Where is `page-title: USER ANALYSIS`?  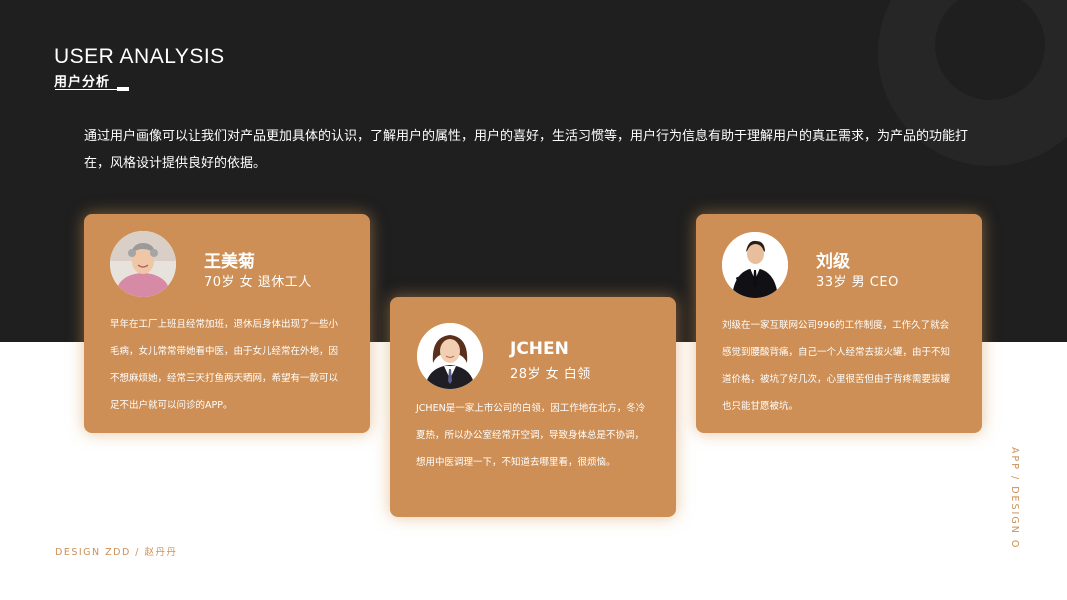
page-title: USER ANALYSIS is located at coordinates (139, 56).